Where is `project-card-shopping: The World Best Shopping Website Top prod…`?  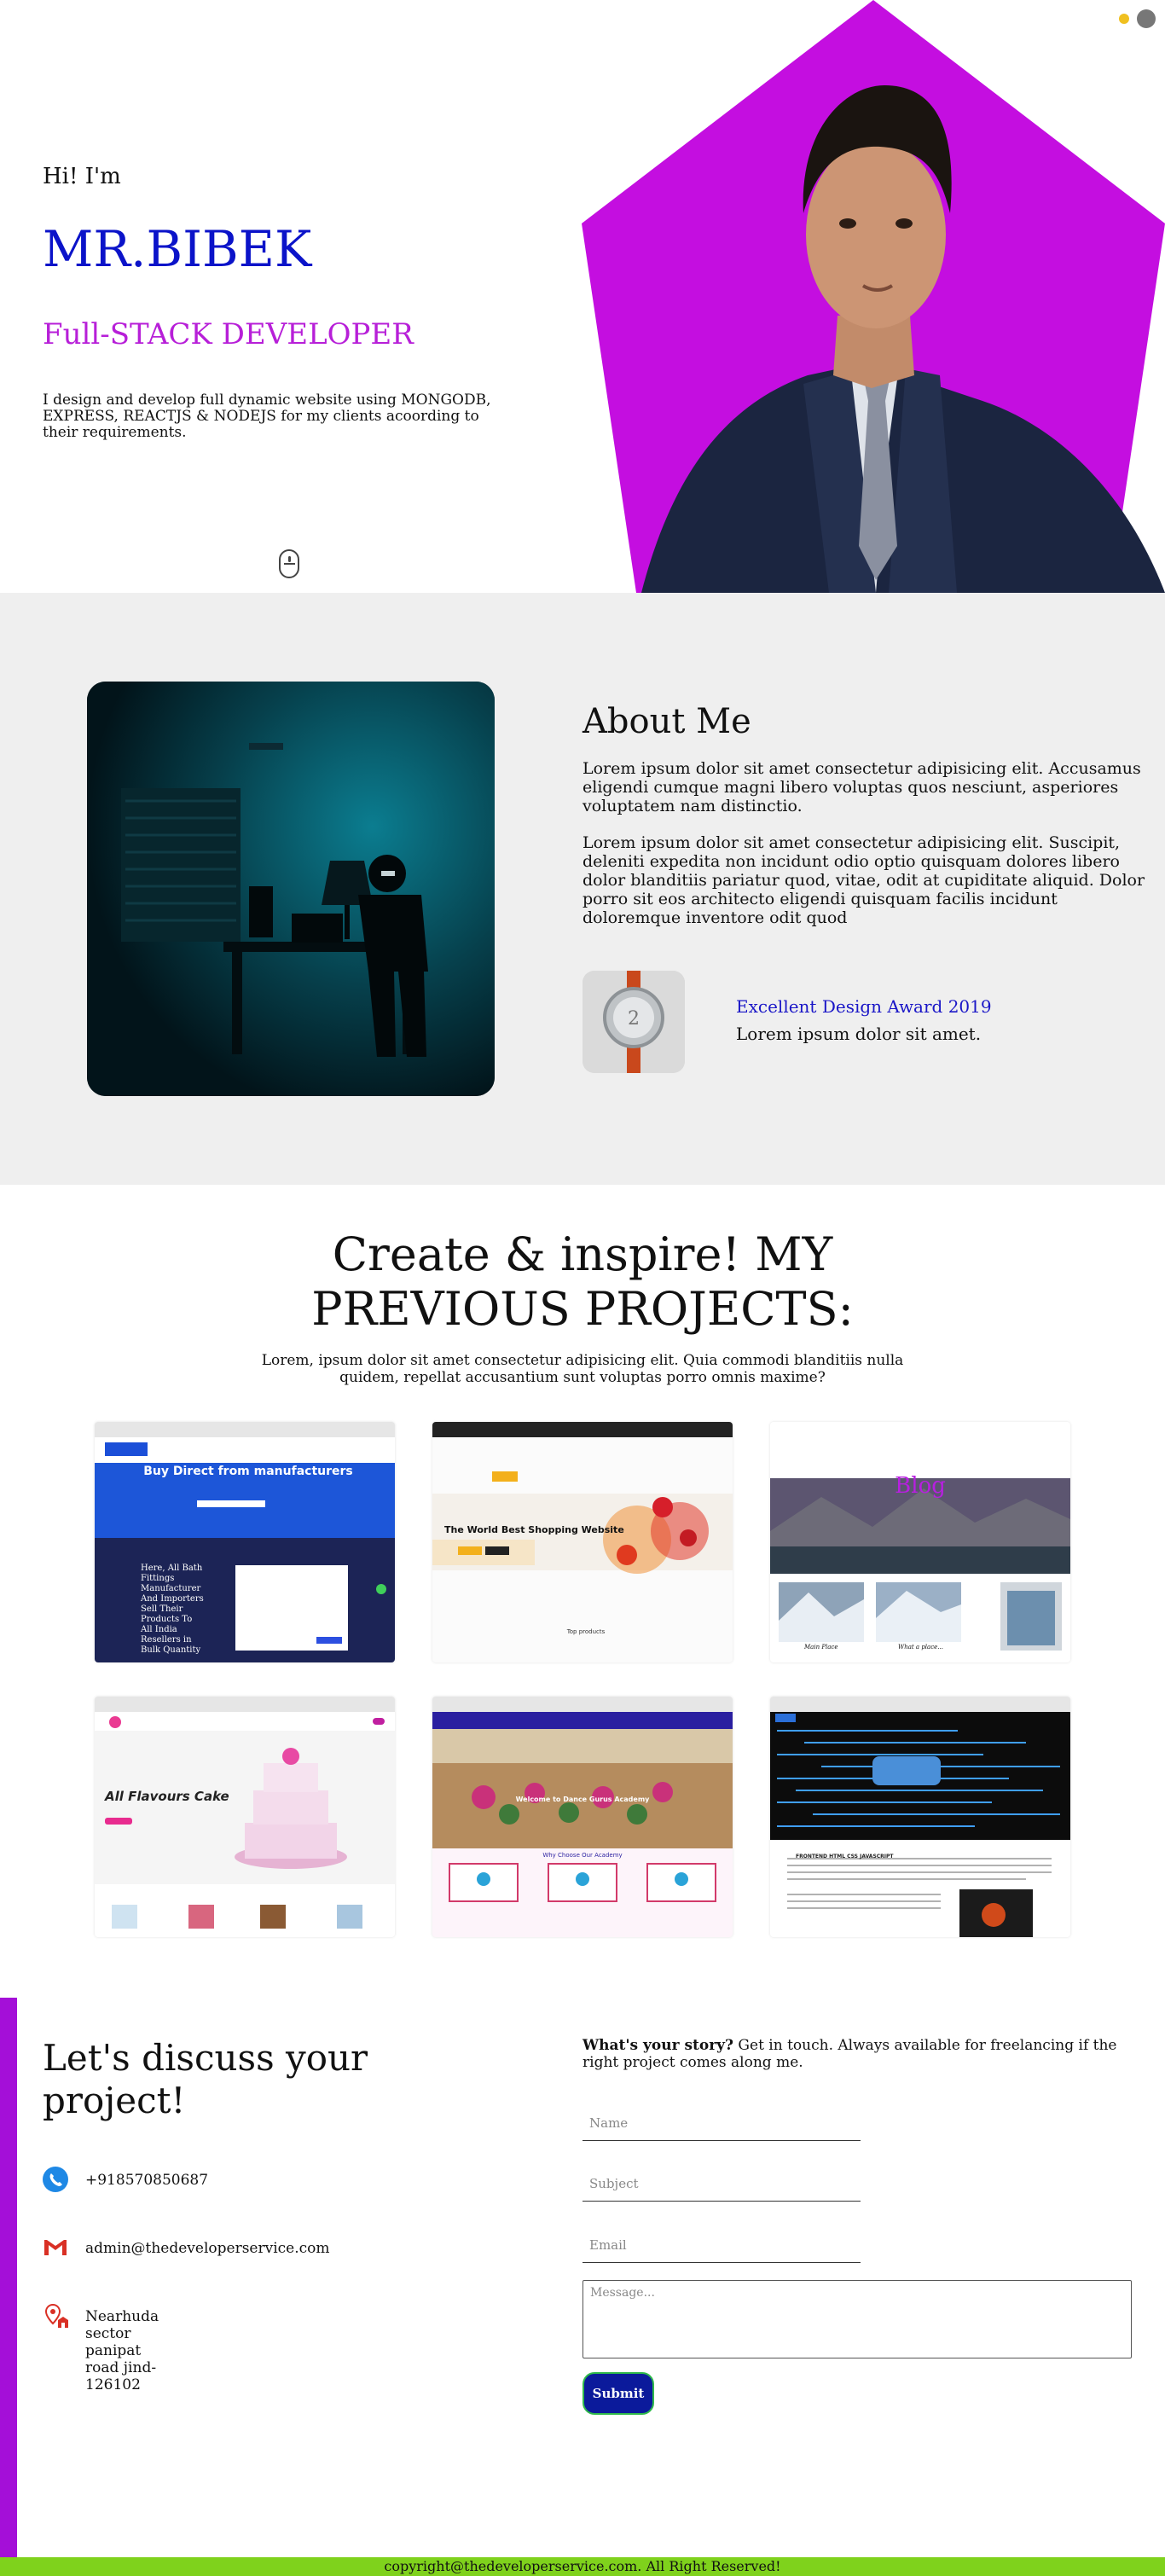 project-card-shopping: The World Best Shopping Website Top prod… is located at coordinates (582, 1542).